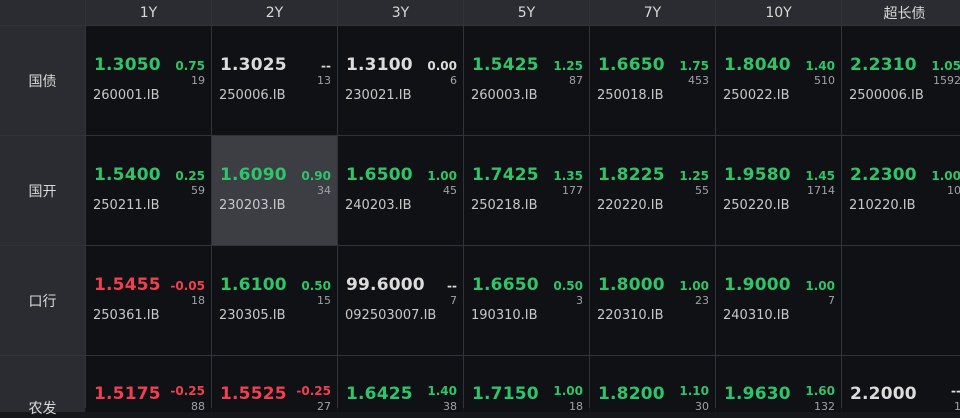 Image resolution: width=960 pixels, height=418 pixels. I want to click on quote-change: 1.40, so click(442, 391).